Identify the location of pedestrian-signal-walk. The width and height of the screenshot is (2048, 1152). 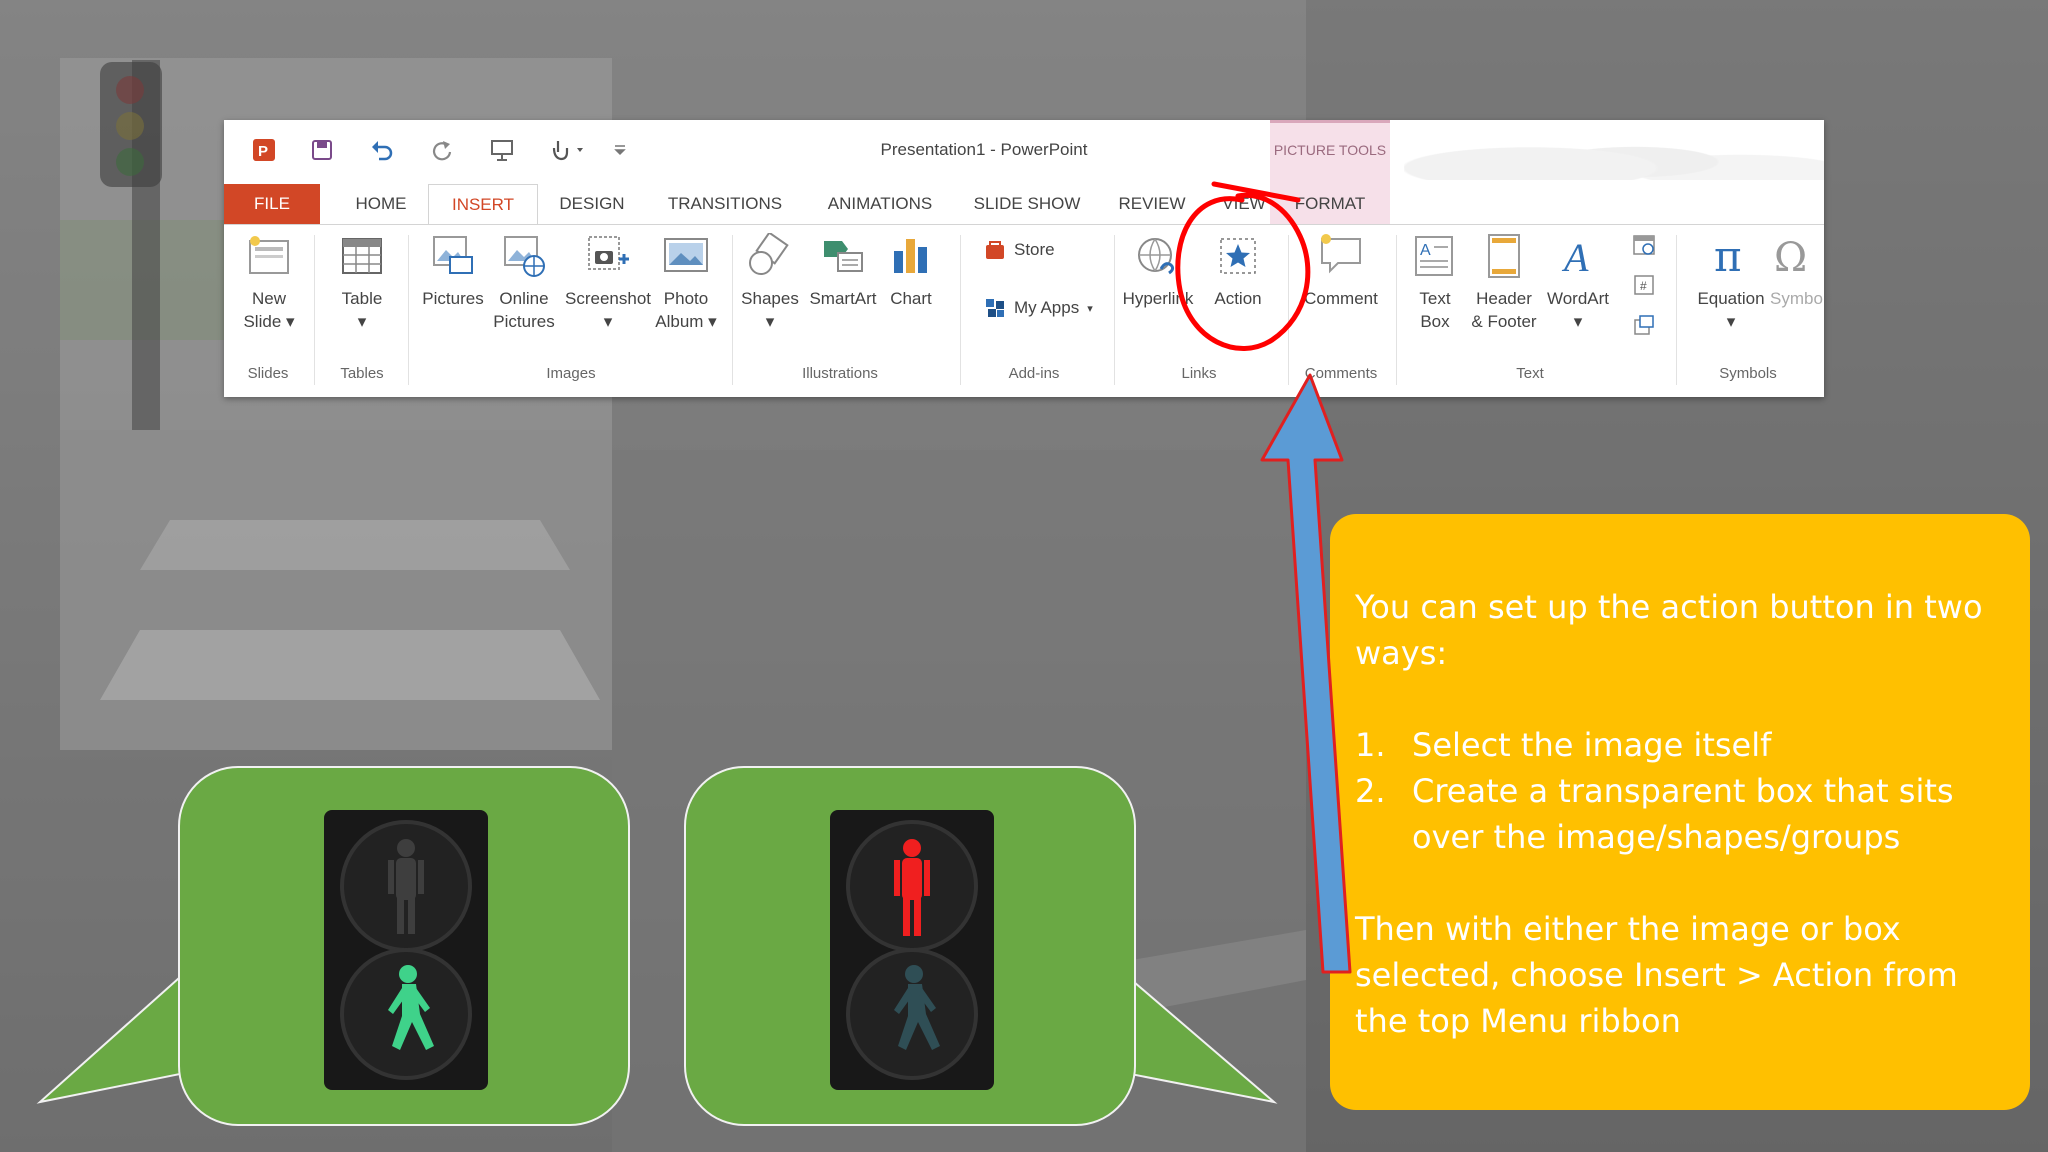
(406, 950).